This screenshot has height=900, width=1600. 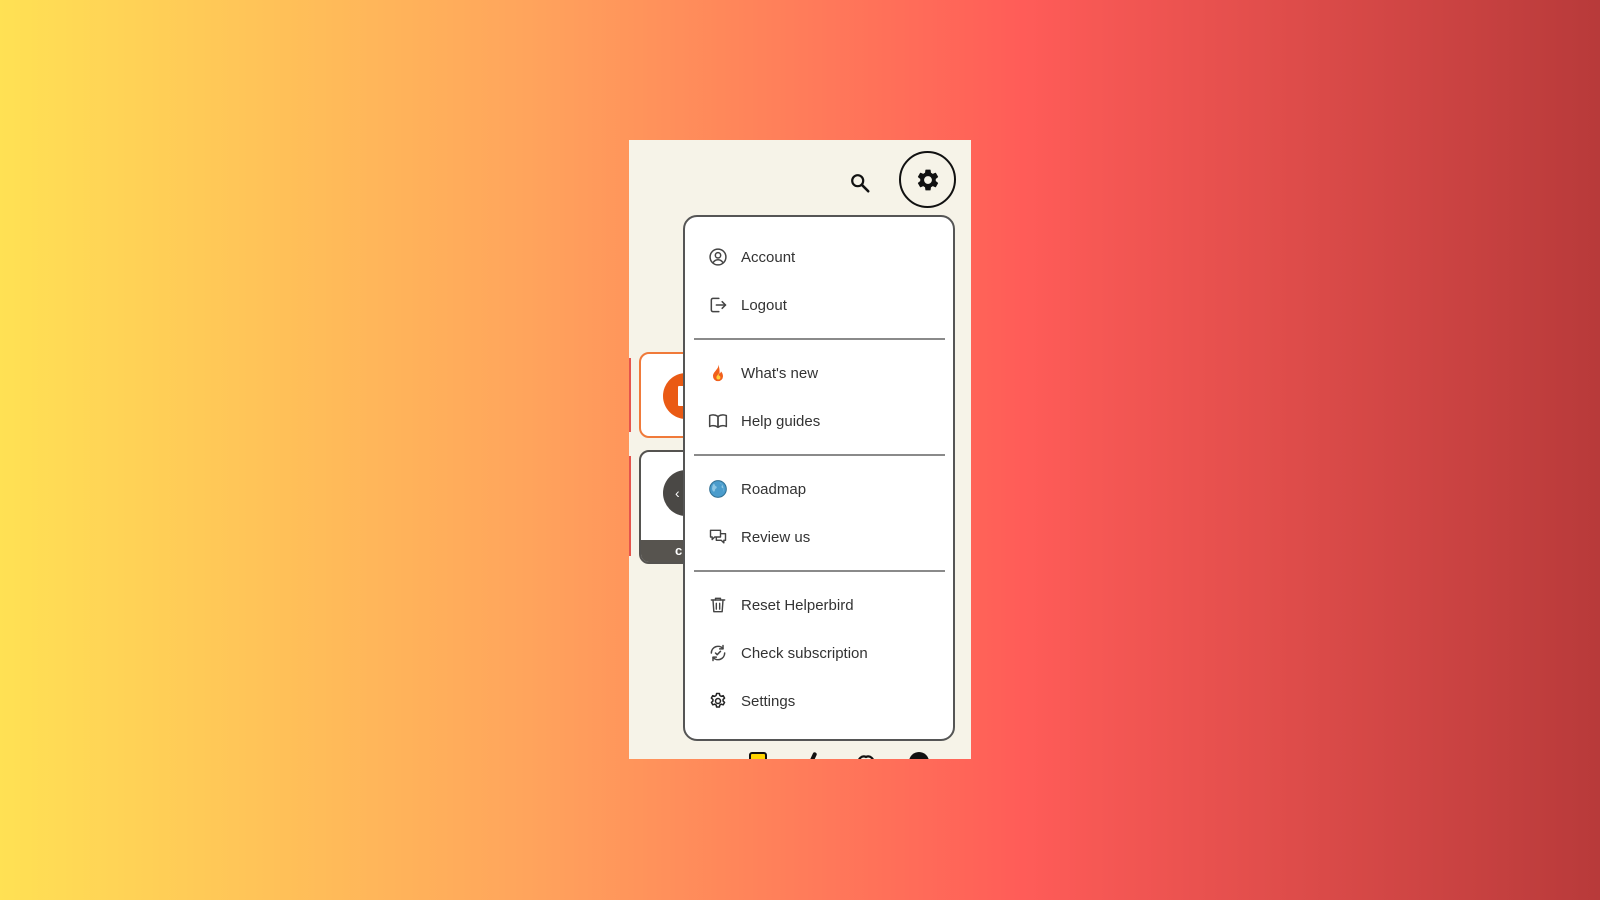 I want to click on fire-icon, so click(x=718, y=373).